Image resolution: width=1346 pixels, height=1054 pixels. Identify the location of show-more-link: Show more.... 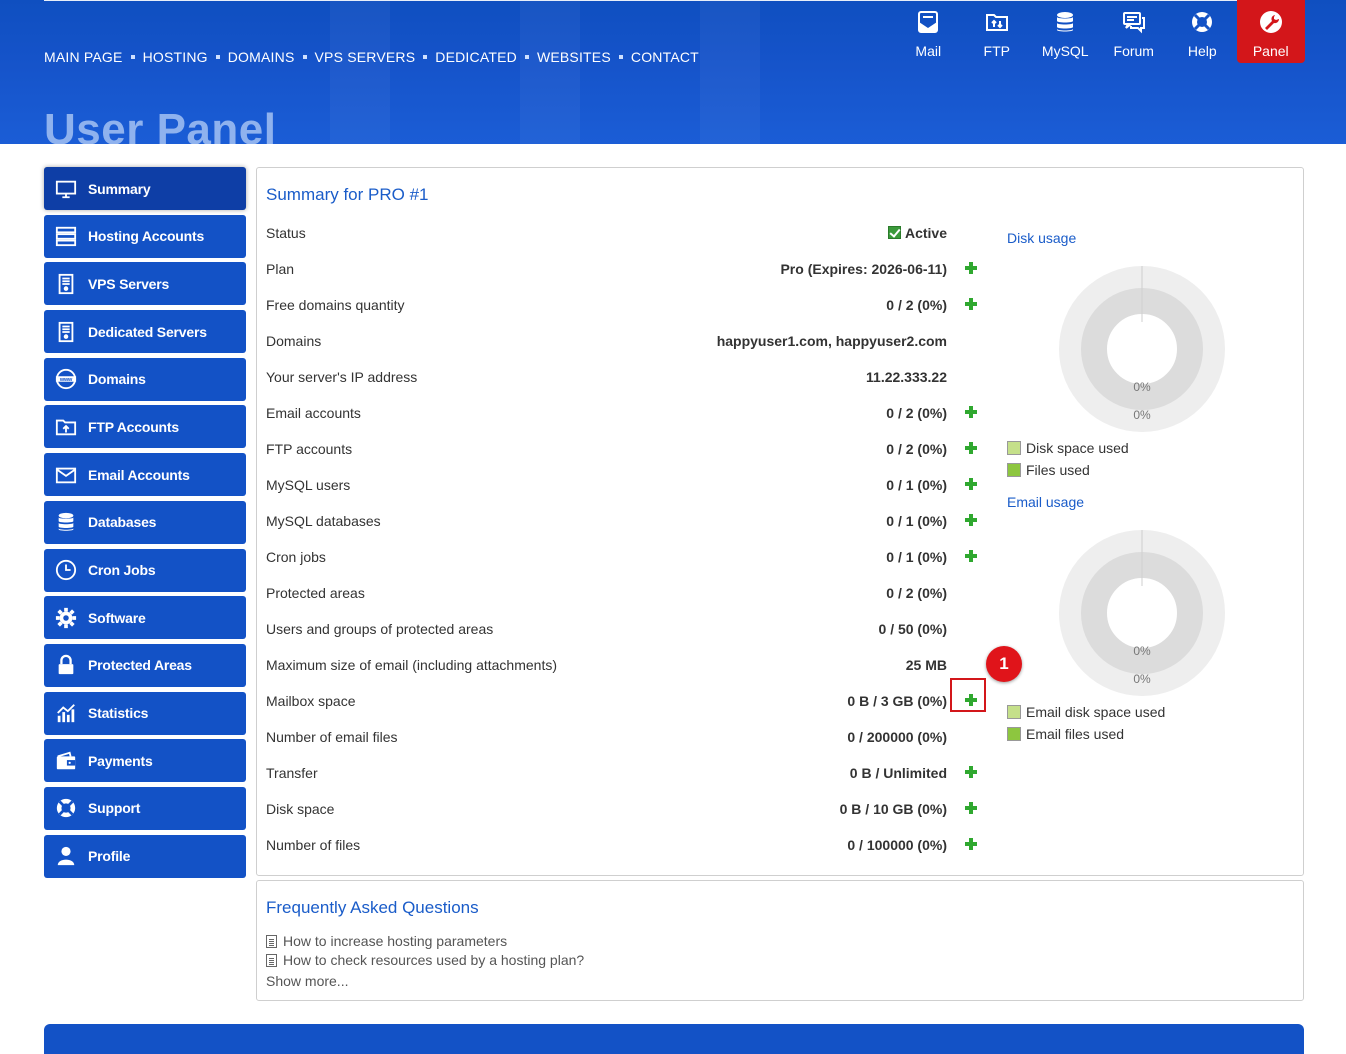
(307, 981).